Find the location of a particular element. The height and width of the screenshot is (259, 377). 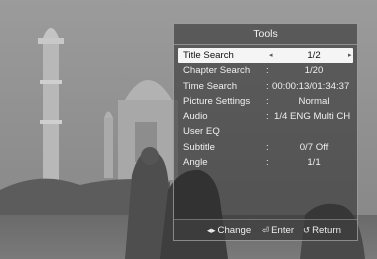

menu-item-audio: Audio : 1/4 ENG Multi CH is located at coordinates (265, 116).